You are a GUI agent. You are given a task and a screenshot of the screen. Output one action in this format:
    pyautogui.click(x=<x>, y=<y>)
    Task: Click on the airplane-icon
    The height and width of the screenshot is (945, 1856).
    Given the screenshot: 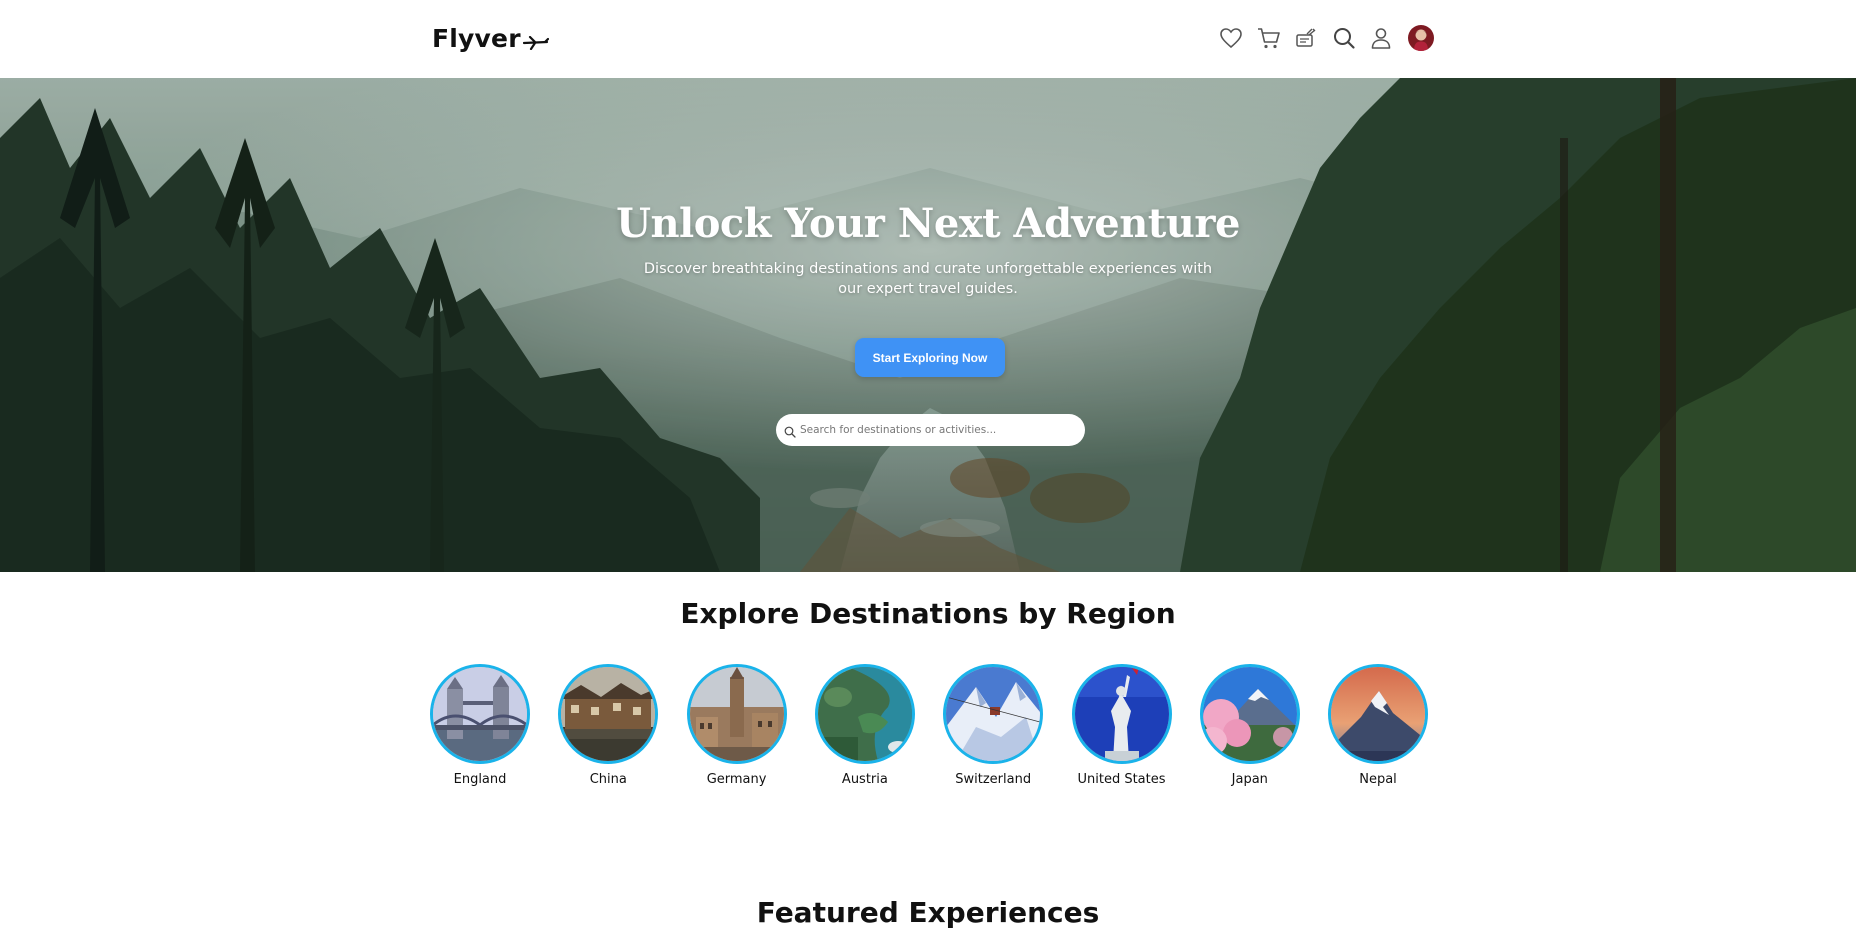 What is the action you would take?
    pyautogui.click(x=535, y=42)
    